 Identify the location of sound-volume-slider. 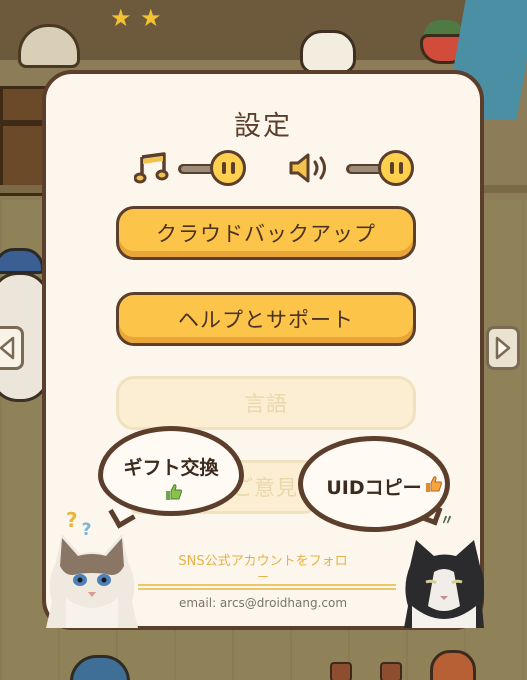
(380, 168).